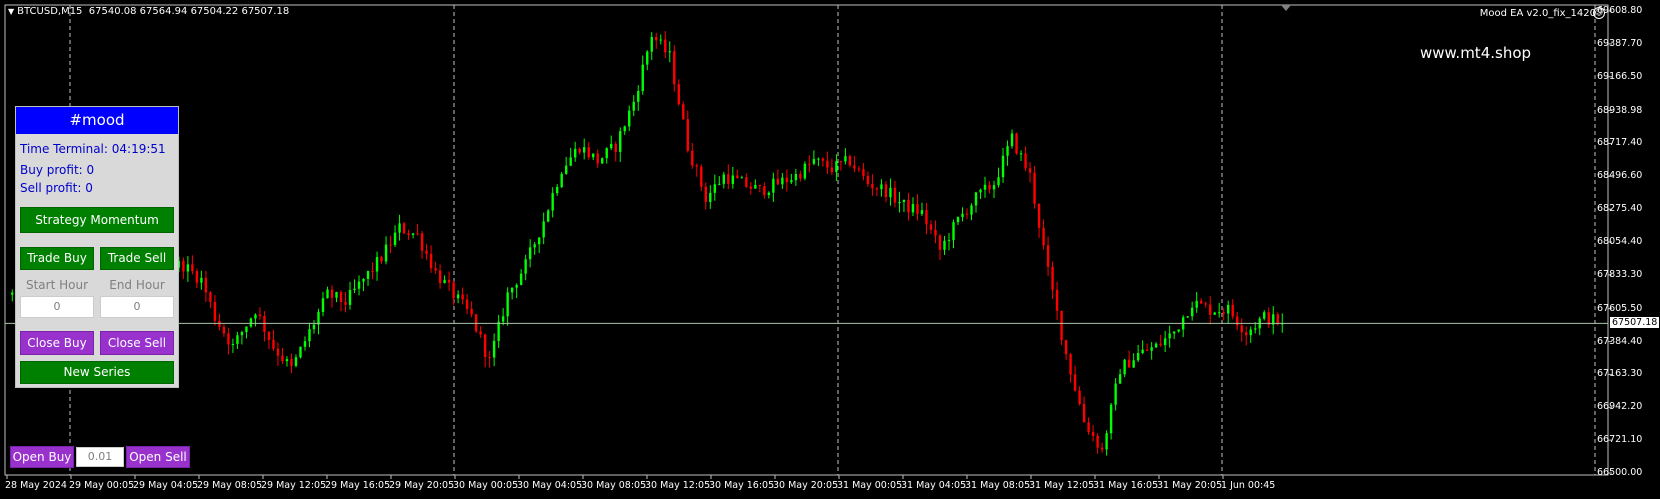 This screenshot has height=499, width=1660. Describe the element at coordinates (50, 11) in the screenshot. I see `symbol-label: BTCUSD,M15` at that location.